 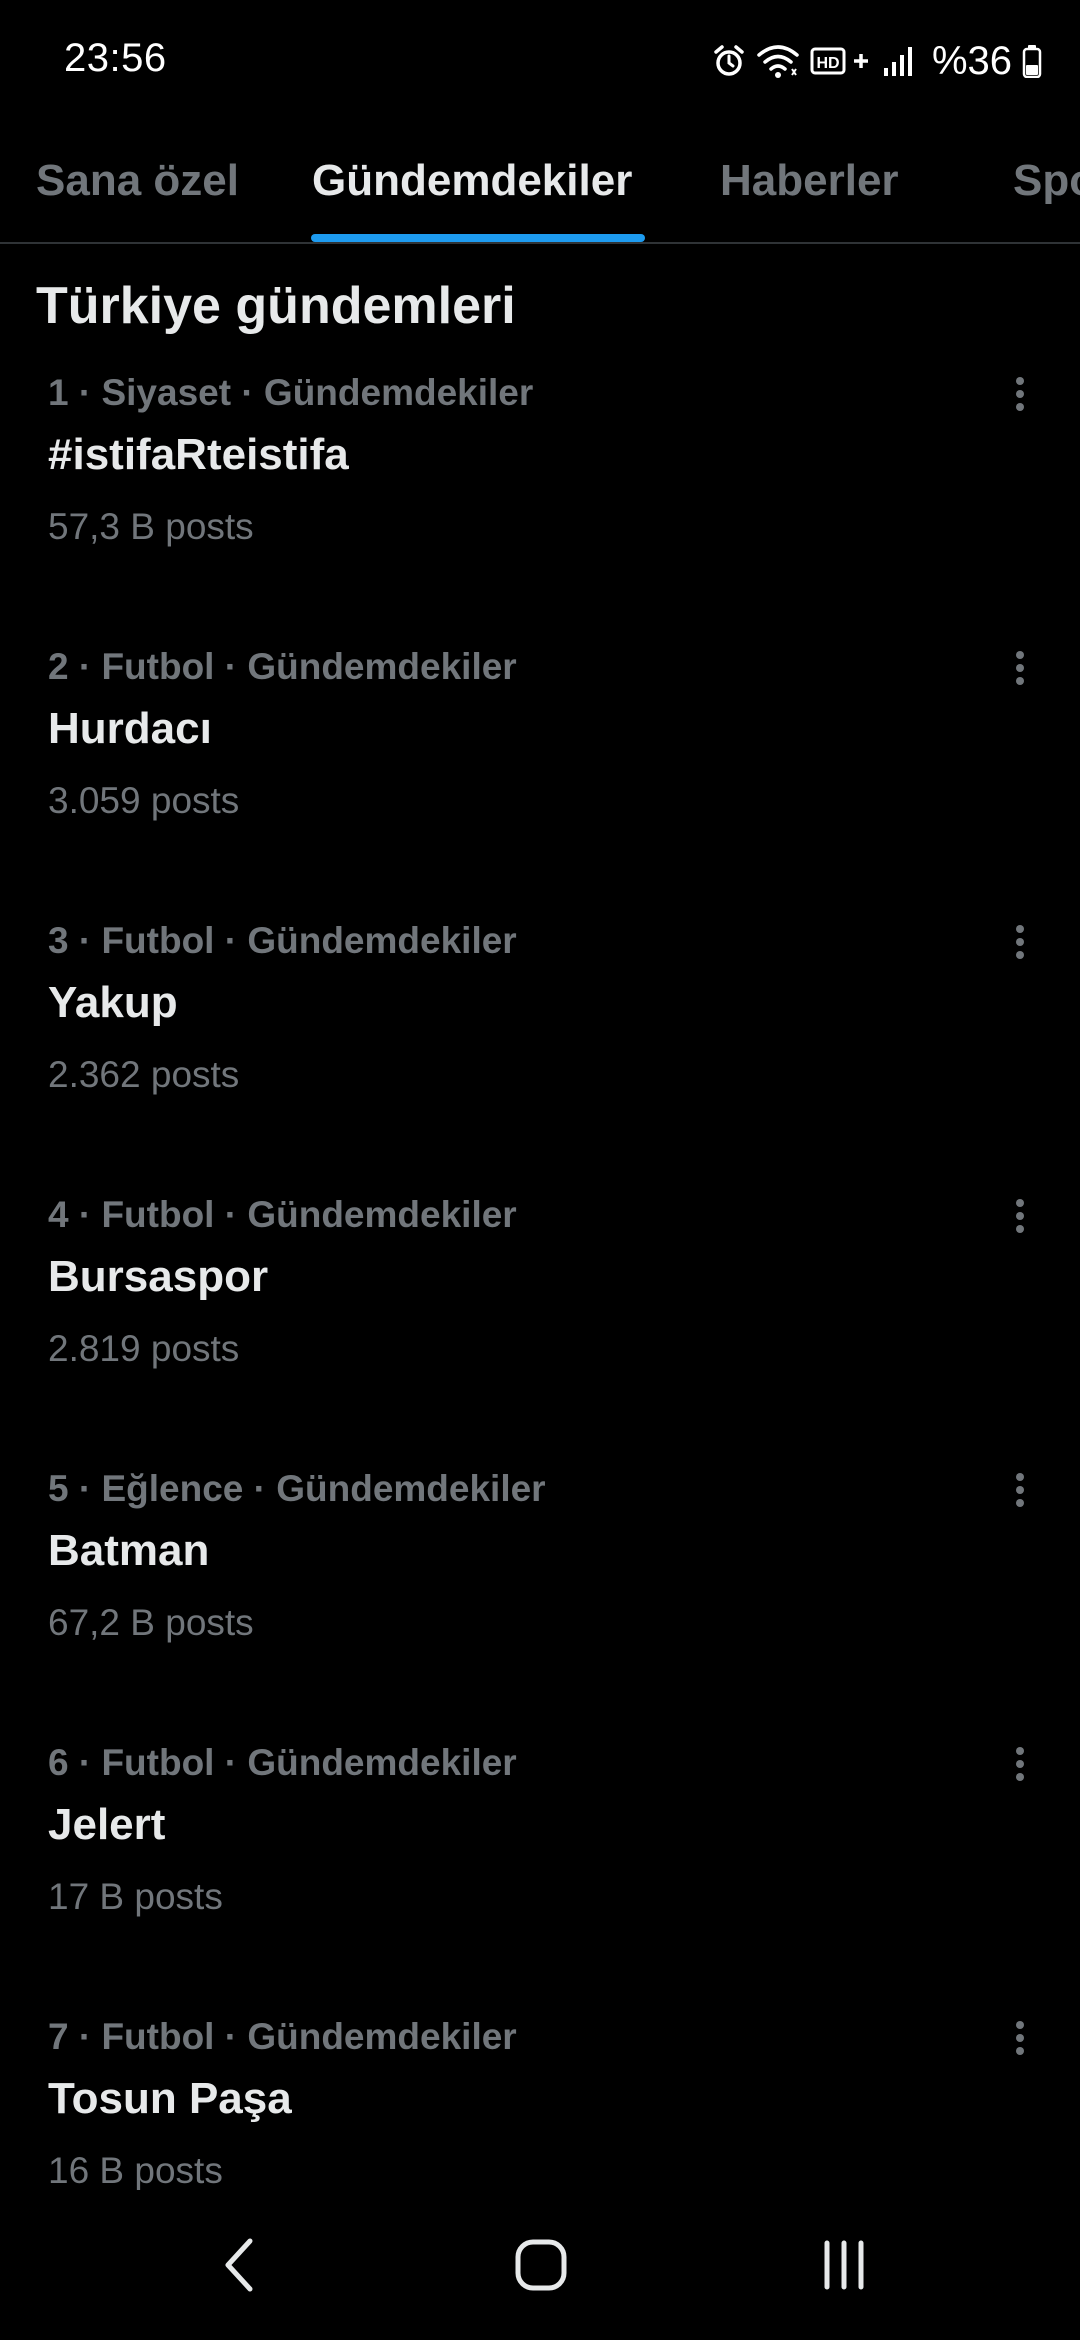 I want to click on trend-post-count: 67,2 B posts, so click(x=151, y=1622).